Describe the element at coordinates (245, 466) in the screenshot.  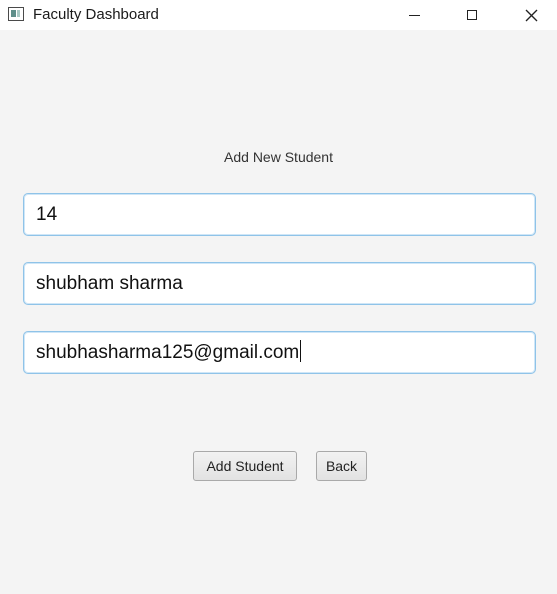
I see `add-student-button: Add Student` at that location.